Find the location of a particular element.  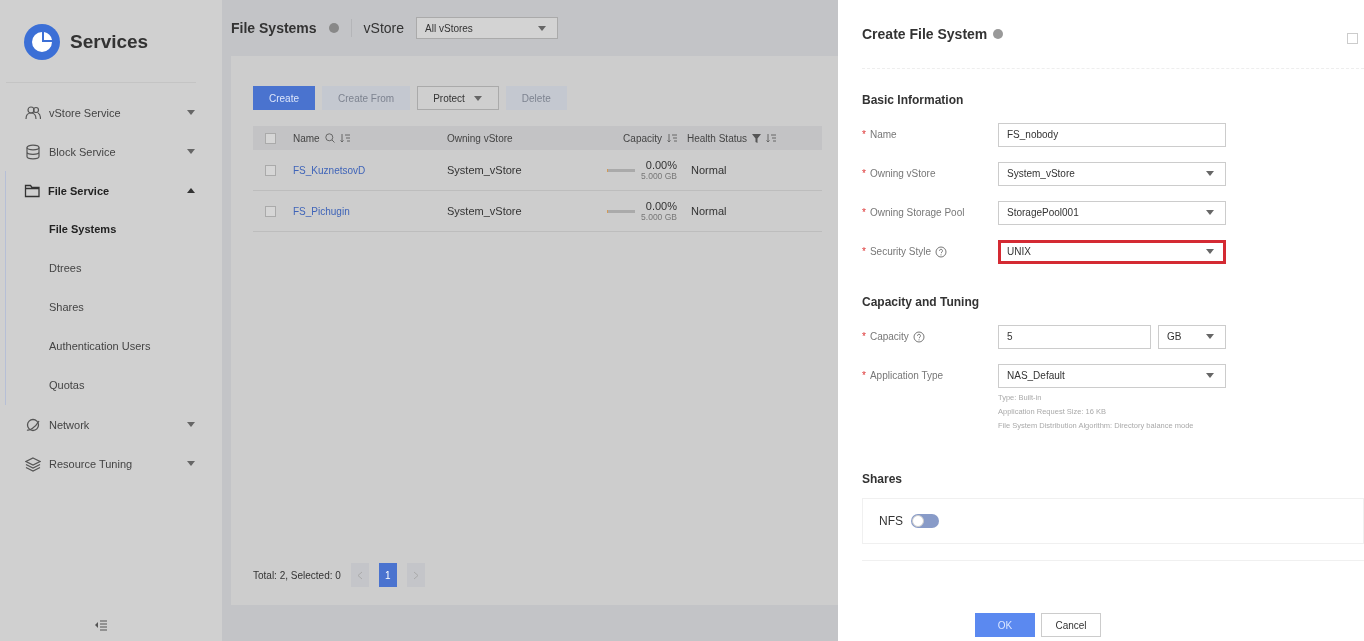

sidebar-item: vStore Service is located at coordinates (114, 112).